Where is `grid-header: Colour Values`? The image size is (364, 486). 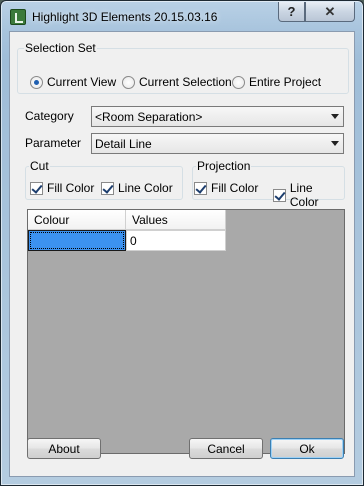 grid-header: Colour Values is located at coordinates (127, 220).